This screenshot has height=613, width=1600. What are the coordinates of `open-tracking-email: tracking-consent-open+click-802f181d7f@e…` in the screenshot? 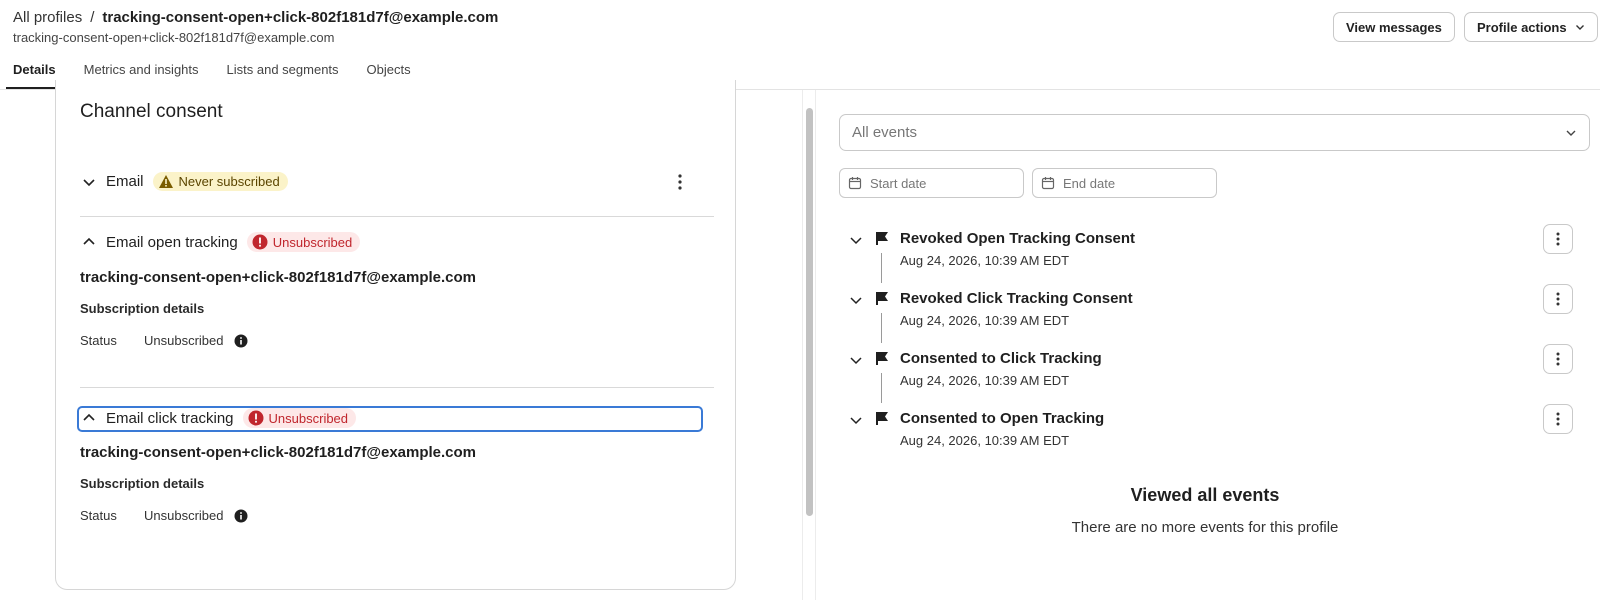 It's located at (278, 277).